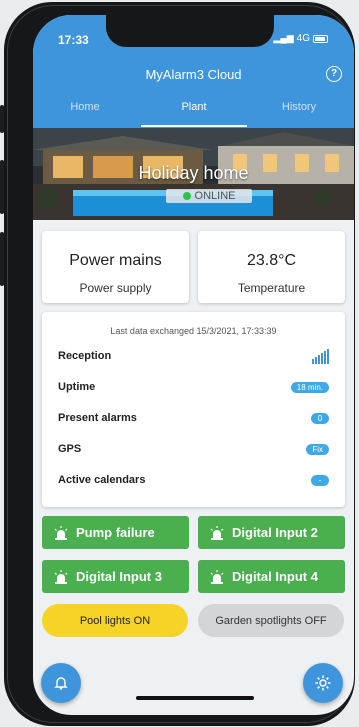 This screenshot has width=359, height=727. I want to click on temperature-card: 23.8°C Temperature, so click(271, 267).